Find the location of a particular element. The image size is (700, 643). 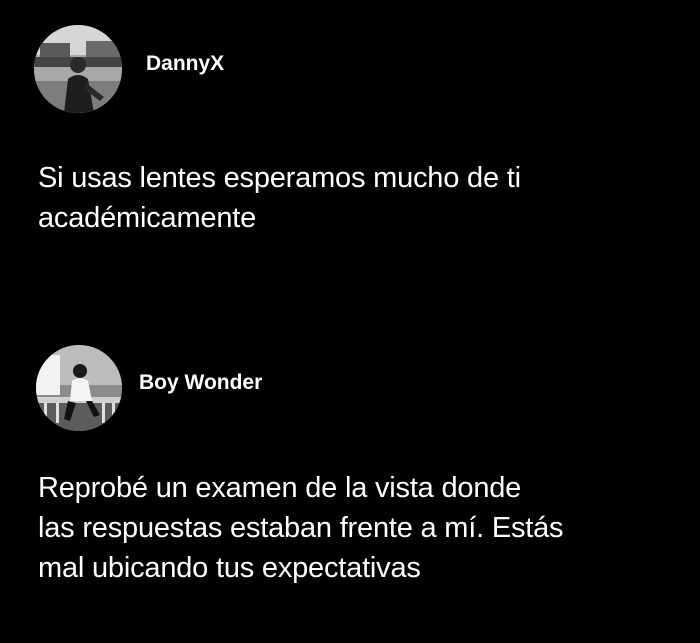

post-text-line: Reprobé un examen de la vista donde is located at coordinates (280, 488).